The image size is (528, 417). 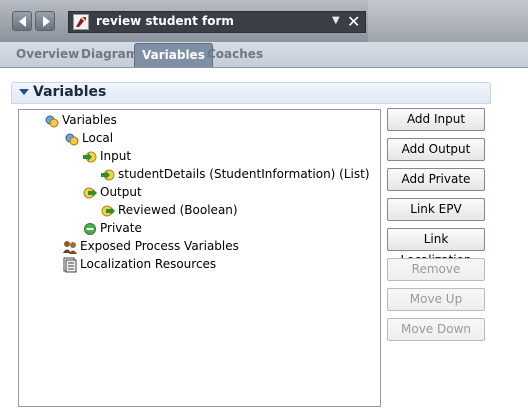 I want to click on add-private-button: Add Private, so click(x=436, y=179).